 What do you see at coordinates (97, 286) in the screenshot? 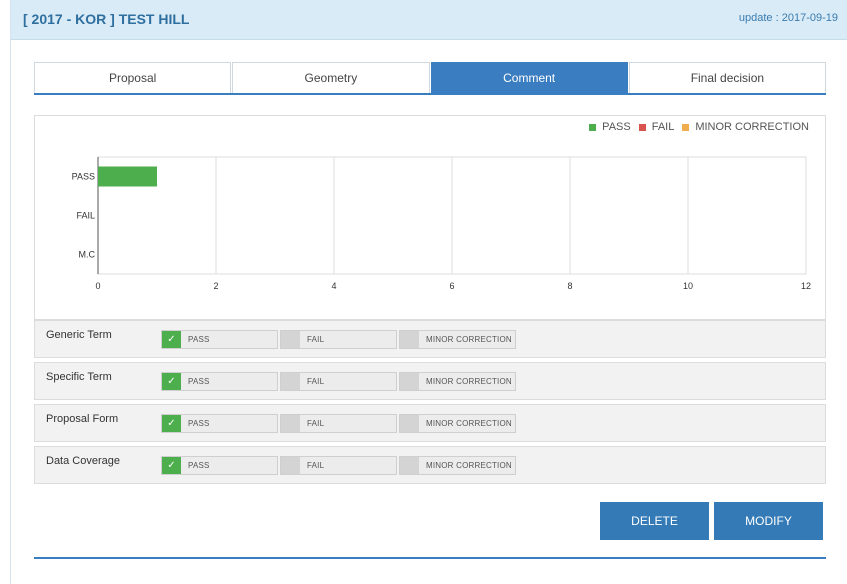
I see `x-tick-label: 0` at bounding box center [97, 286].